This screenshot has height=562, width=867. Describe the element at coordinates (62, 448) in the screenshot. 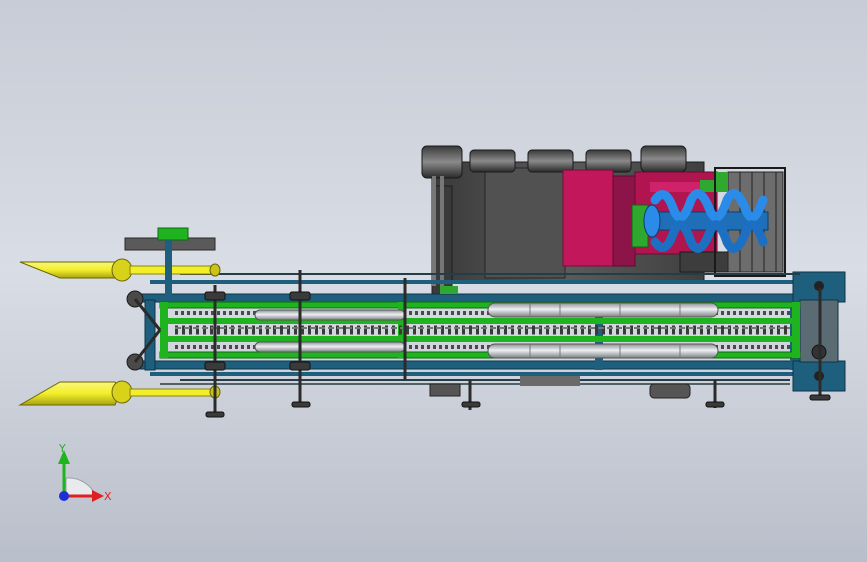

I see `axis-y-label: Y` at that location.